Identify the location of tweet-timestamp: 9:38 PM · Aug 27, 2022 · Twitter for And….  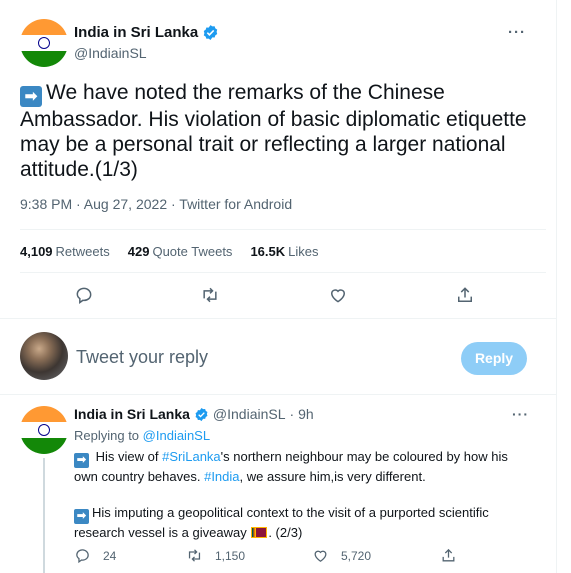
(156, 204).